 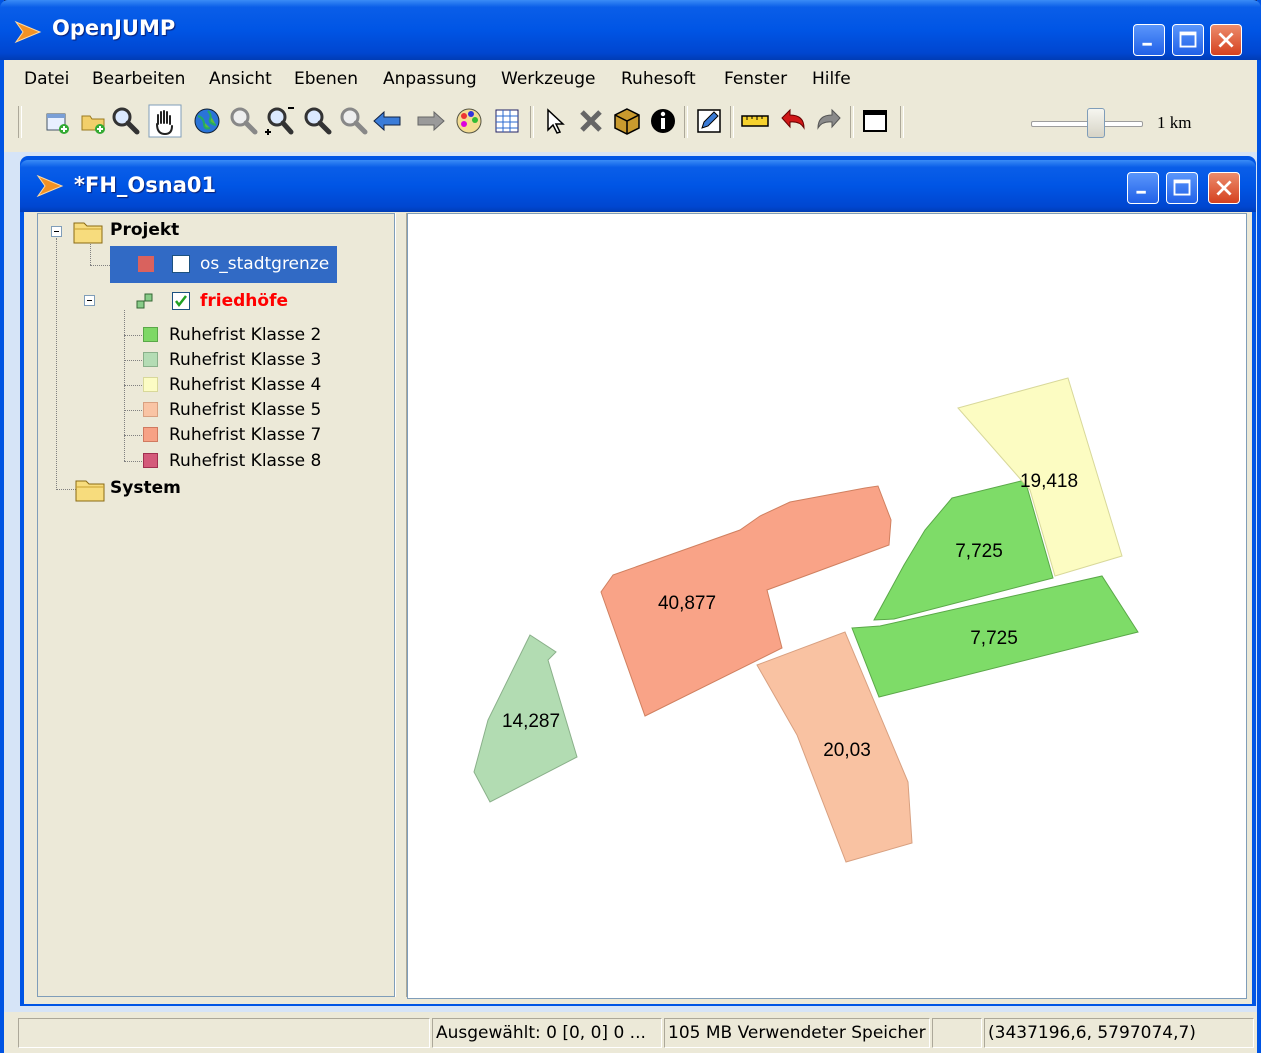 I want to click on scale-label: 1 km, so click(x=1174, y=122).